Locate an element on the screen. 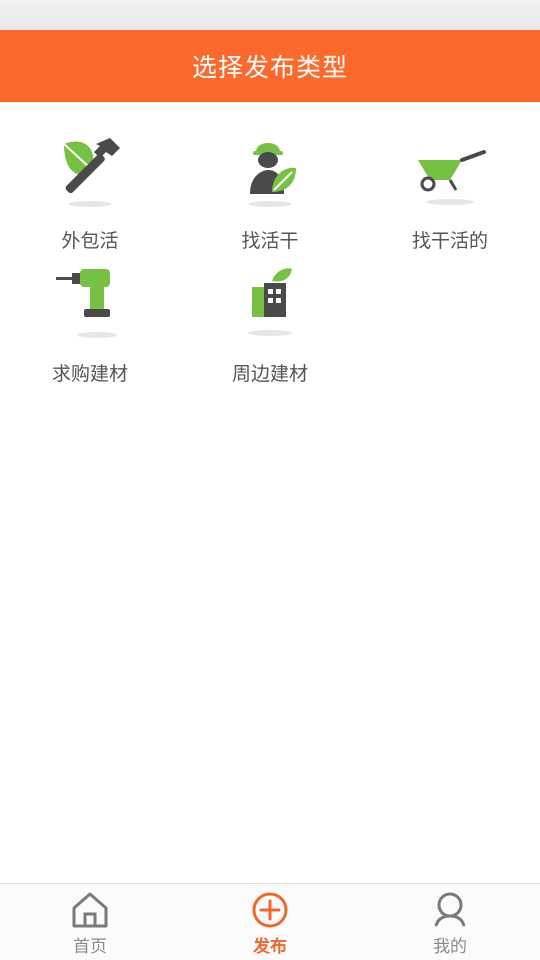  bottom-tab-bar: 首页 发布 我的 is located at coordinates (270, 921).